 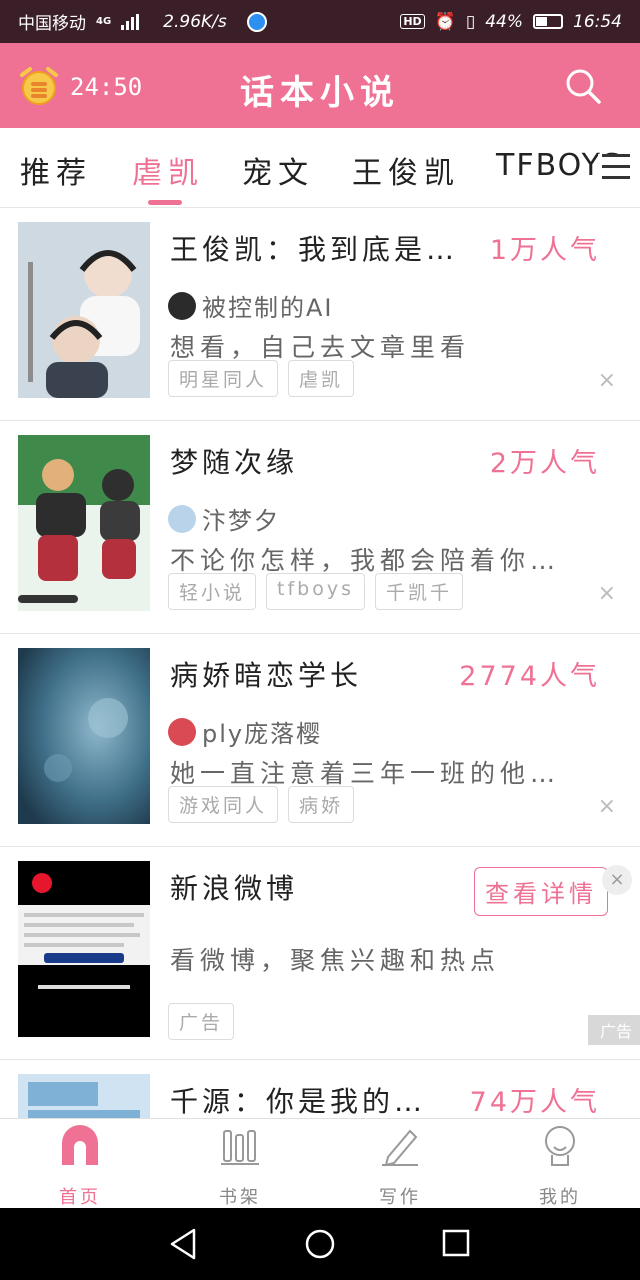 What do you see at coordinates (320, 1163) in the screenshot?
I see `bottom-navigation: 首页 书架 写作 我的` at bounding box center [320, 1163].